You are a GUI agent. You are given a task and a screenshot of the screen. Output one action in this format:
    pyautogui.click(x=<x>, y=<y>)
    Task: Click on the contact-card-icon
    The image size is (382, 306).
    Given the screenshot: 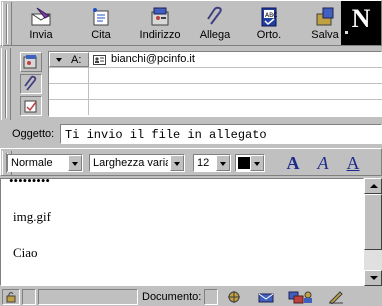 What is the action you would take?
    pyautogui.click(x=99, y=60)
    